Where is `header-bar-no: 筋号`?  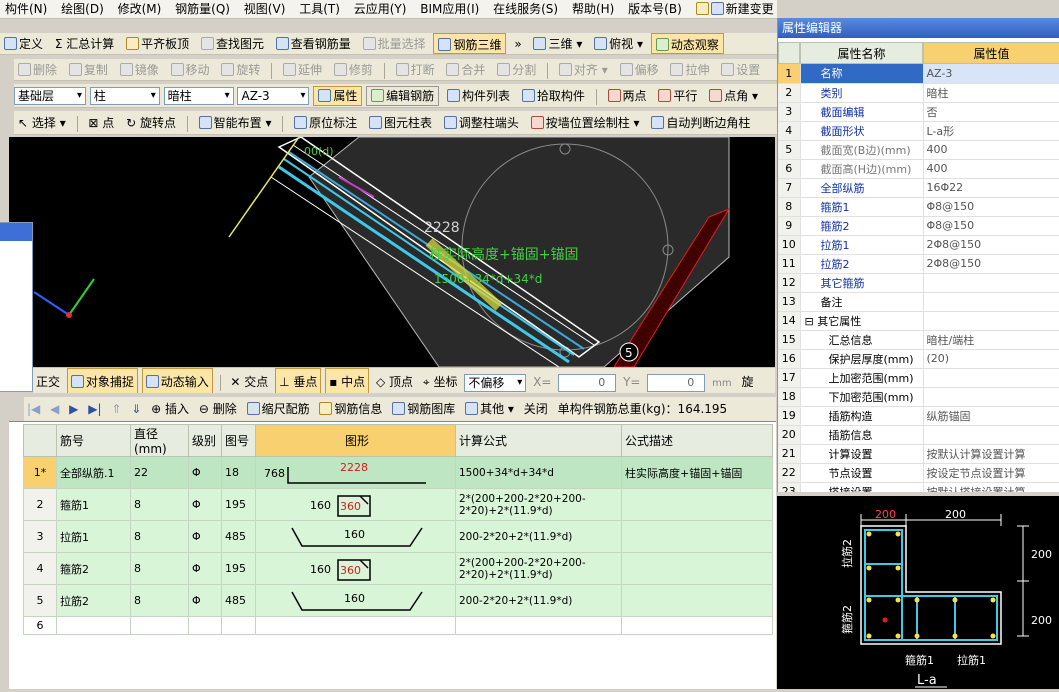 header-bar-no: 筋号 is located at coordinates (93, 440).